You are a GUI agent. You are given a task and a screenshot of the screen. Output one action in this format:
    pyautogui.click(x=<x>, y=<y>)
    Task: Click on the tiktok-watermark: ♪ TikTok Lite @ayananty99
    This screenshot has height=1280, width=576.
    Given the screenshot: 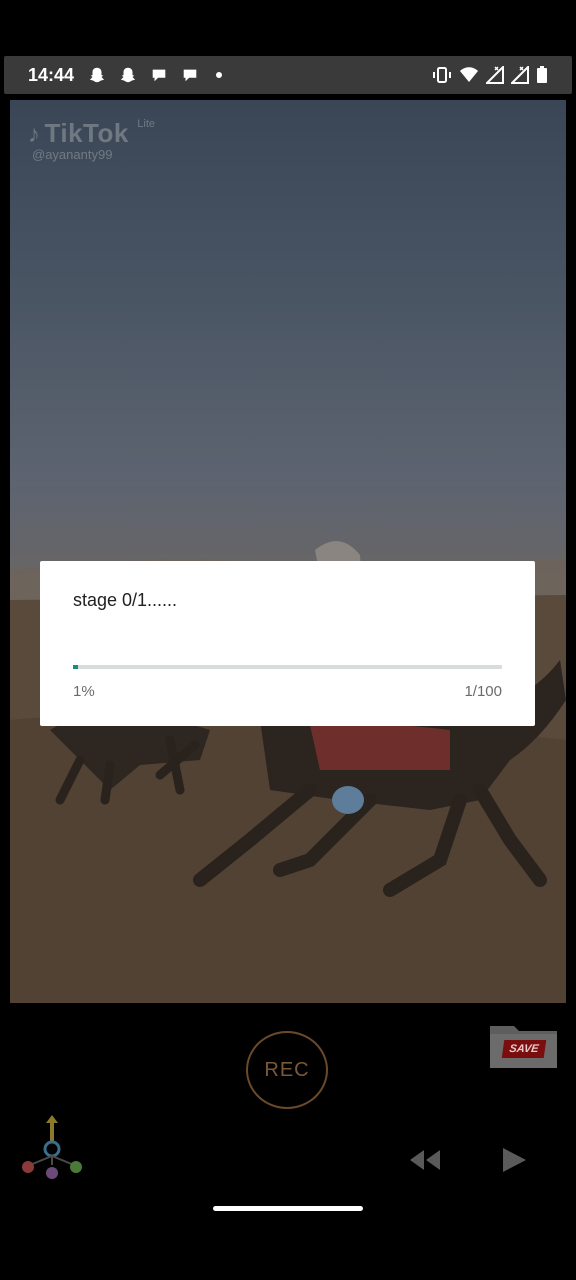 What is the action you would take?
    pyautogui.click(x=91, y=140)
    